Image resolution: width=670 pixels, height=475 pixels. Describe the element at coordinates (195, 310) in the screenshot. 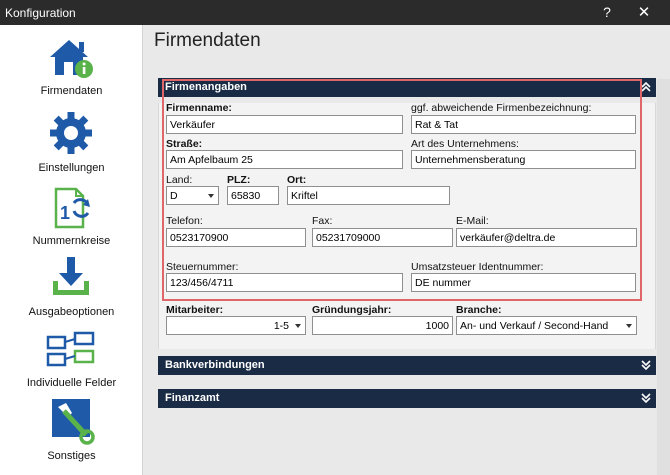

I see `mitarbeiter-label: Mitarbeiter:` at that location.